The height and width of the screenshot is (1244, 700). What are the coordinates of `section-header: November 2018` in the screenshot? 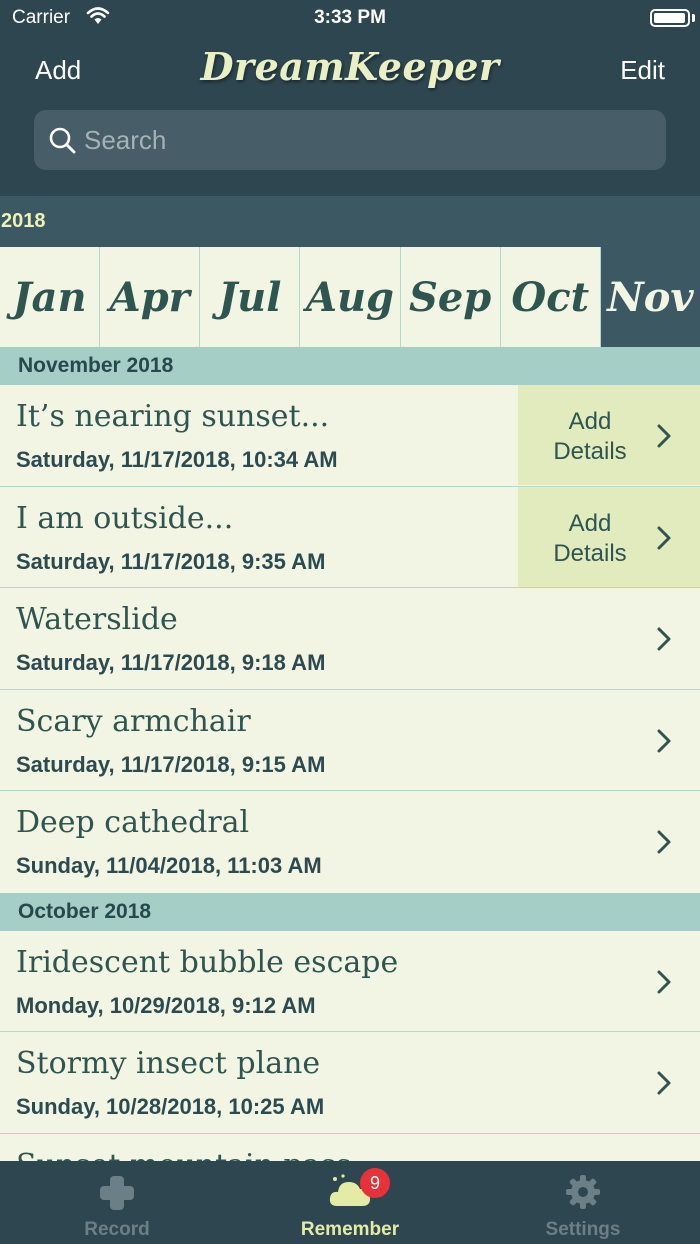 It's located at (350, 366).